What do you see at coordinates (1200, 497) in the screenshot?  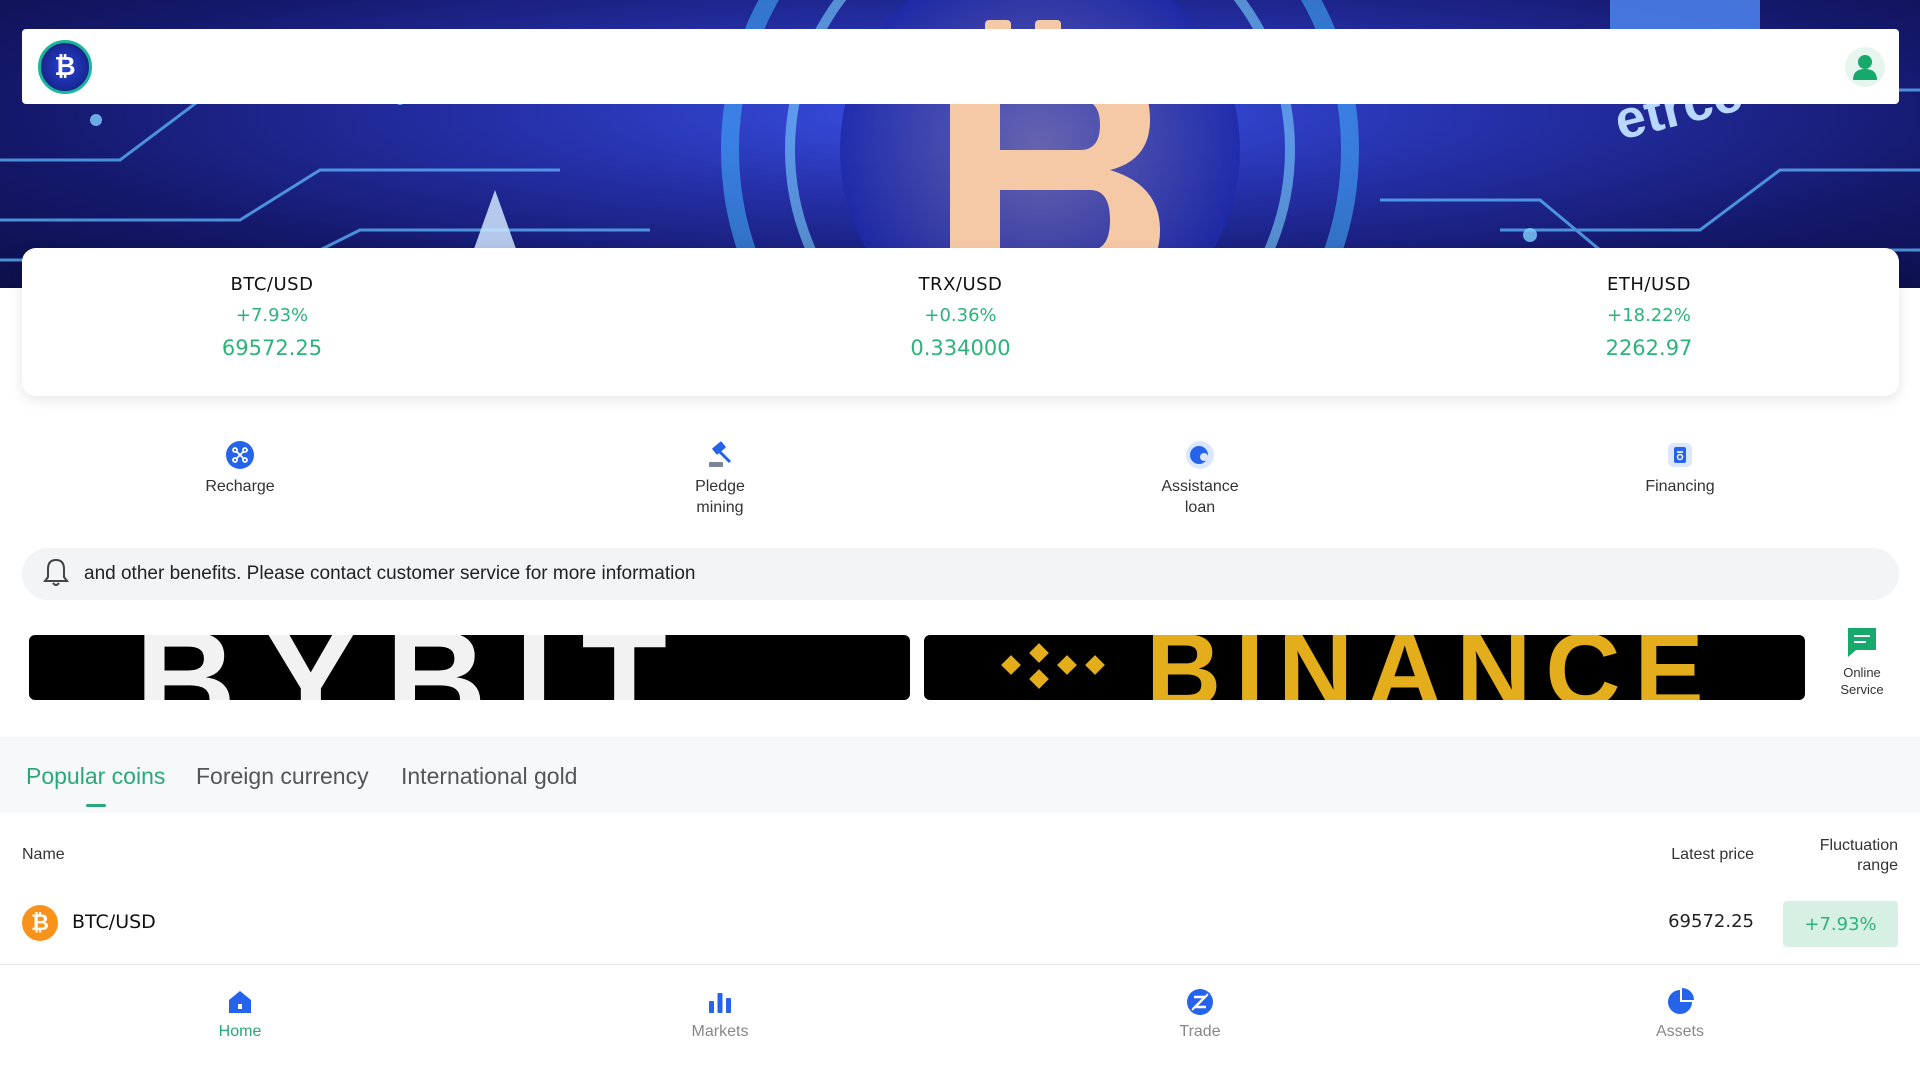 I see `action-label: Assistance loan` at bounding box center [1200, 497].